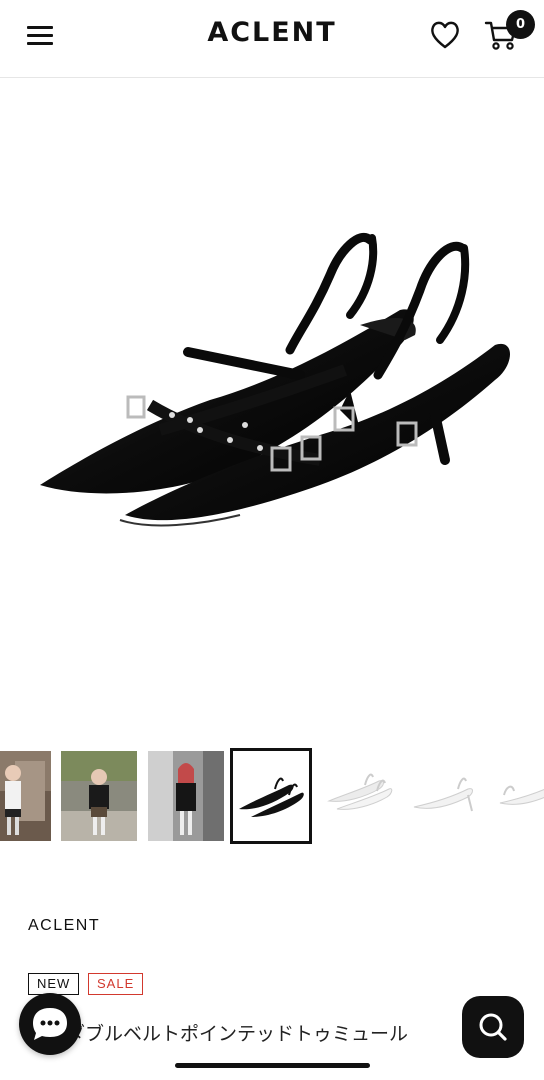  I want to click on product-brand: ACLENT, so click(64, 926).